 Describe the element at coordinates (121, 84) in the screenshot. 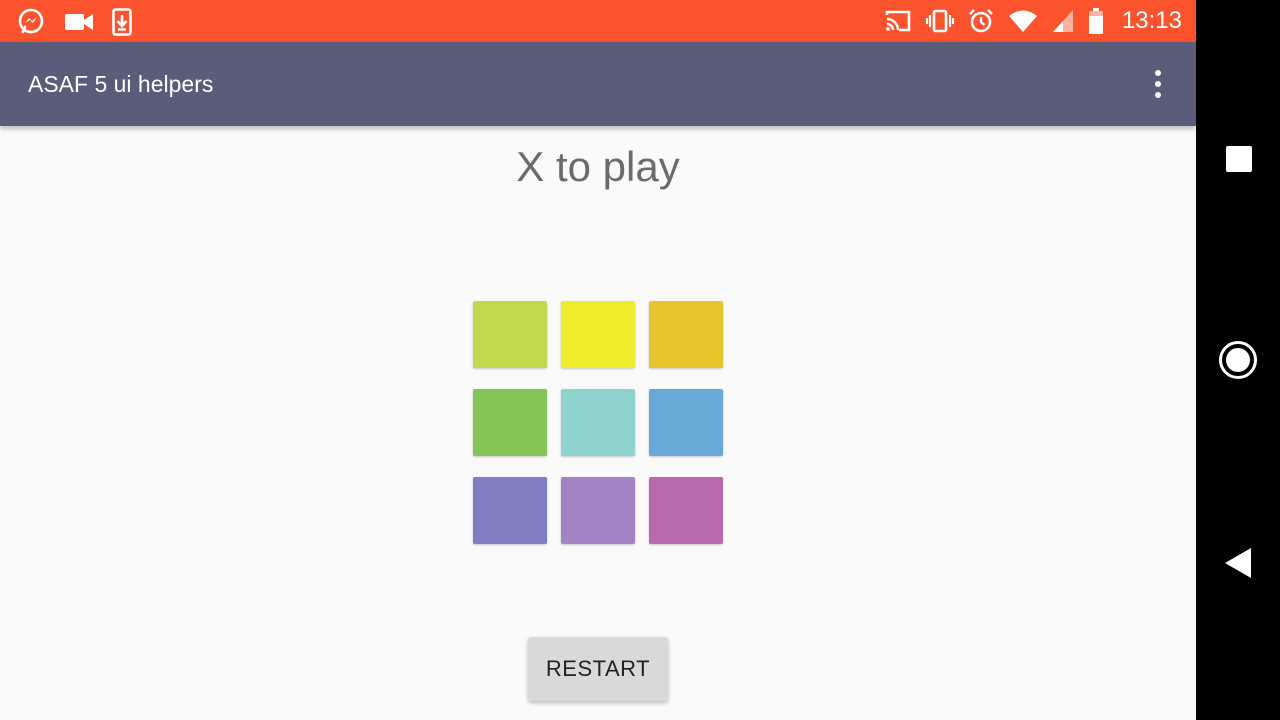

I see `app-title: ASAF 5 ui helpers` at that location.